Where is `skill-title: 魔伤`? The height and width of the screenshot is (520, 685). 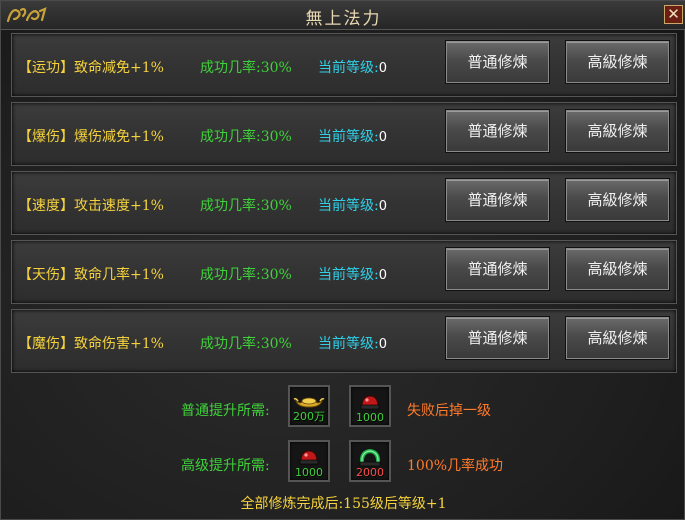 skill-title: 魔伤 is located at coordinates (46, 344).